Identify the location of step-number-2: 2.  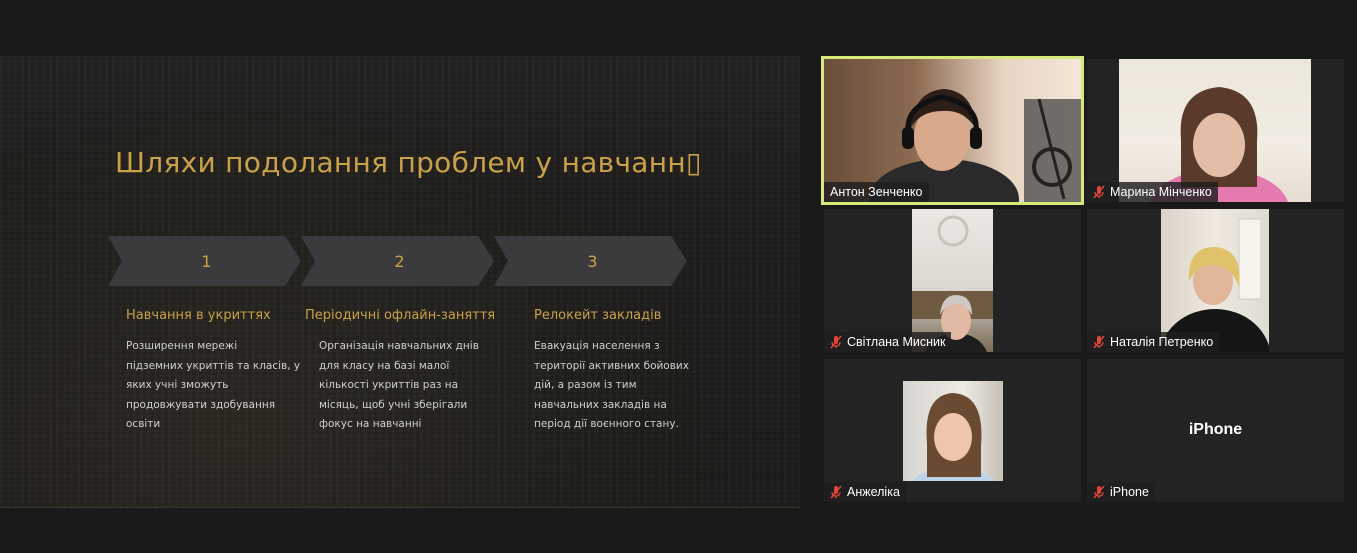
(399, 261).